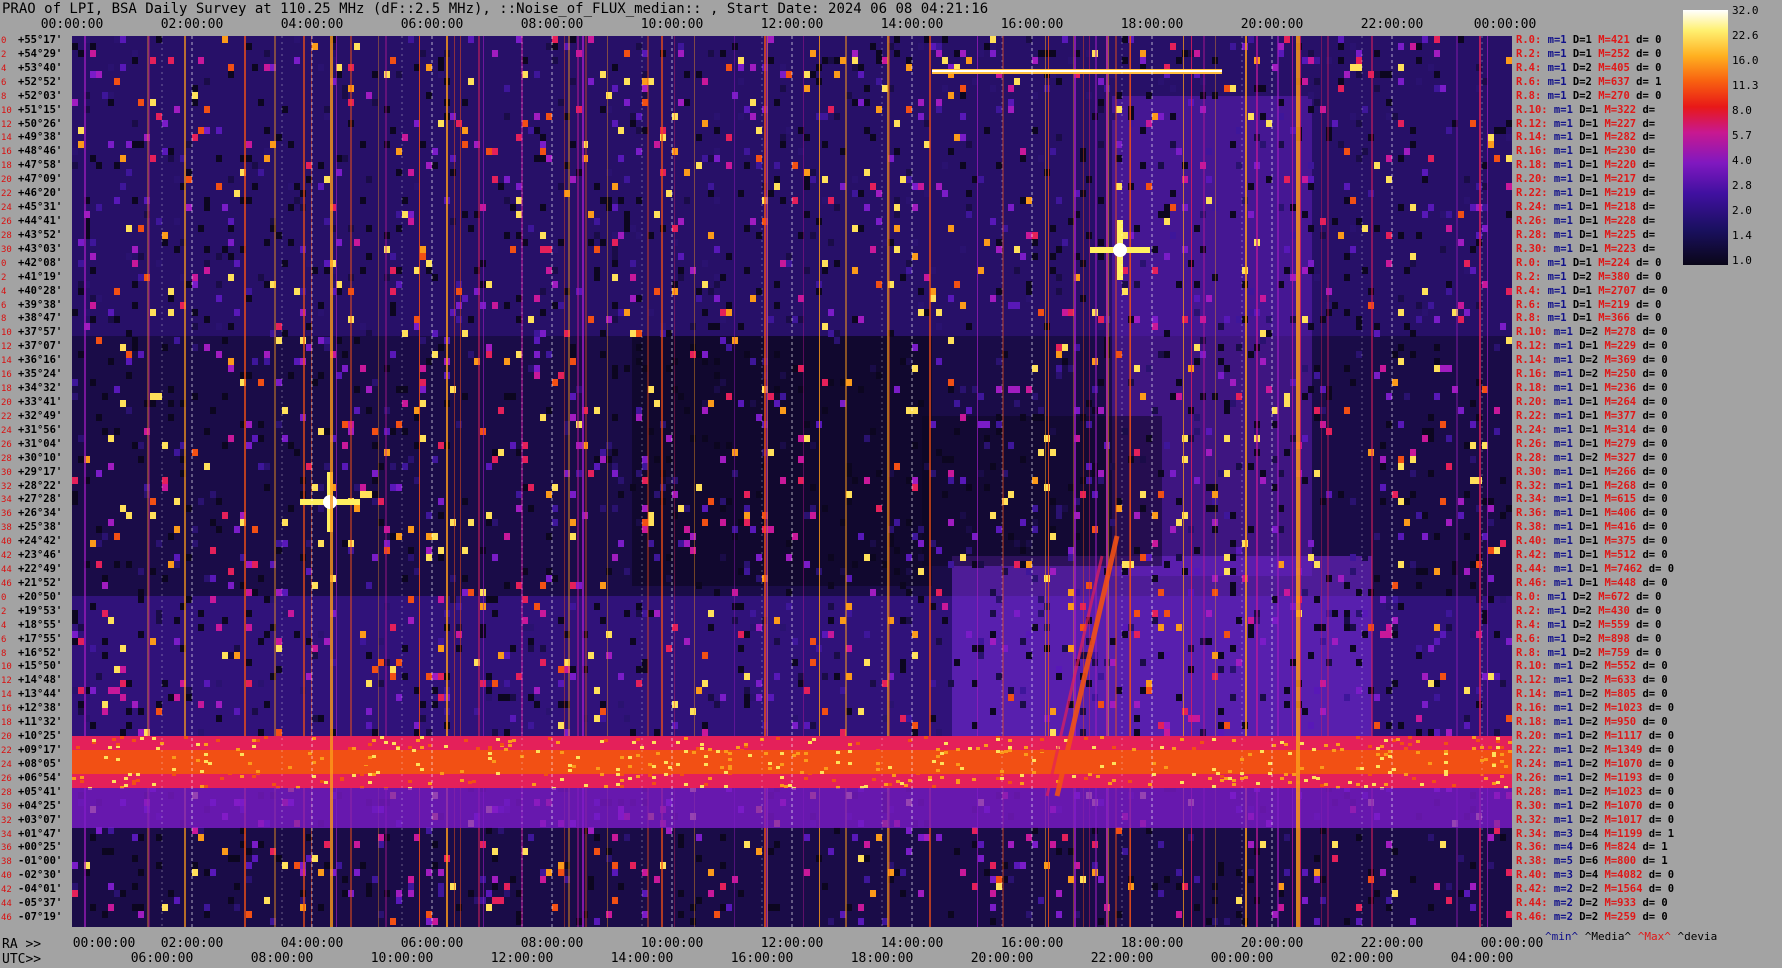 The width and height of the screenshot is (1782, 968). I want to click on row-stat-name: R.8:, so click(1529, 95).